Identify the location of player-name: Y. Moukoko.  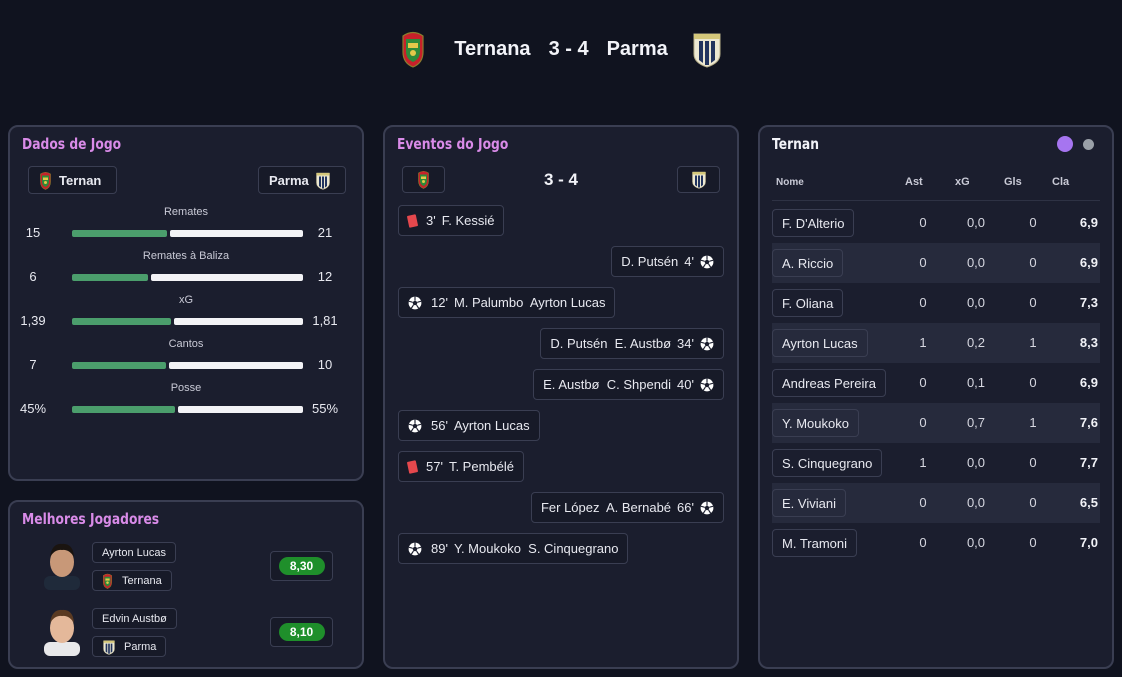
(815, 423).